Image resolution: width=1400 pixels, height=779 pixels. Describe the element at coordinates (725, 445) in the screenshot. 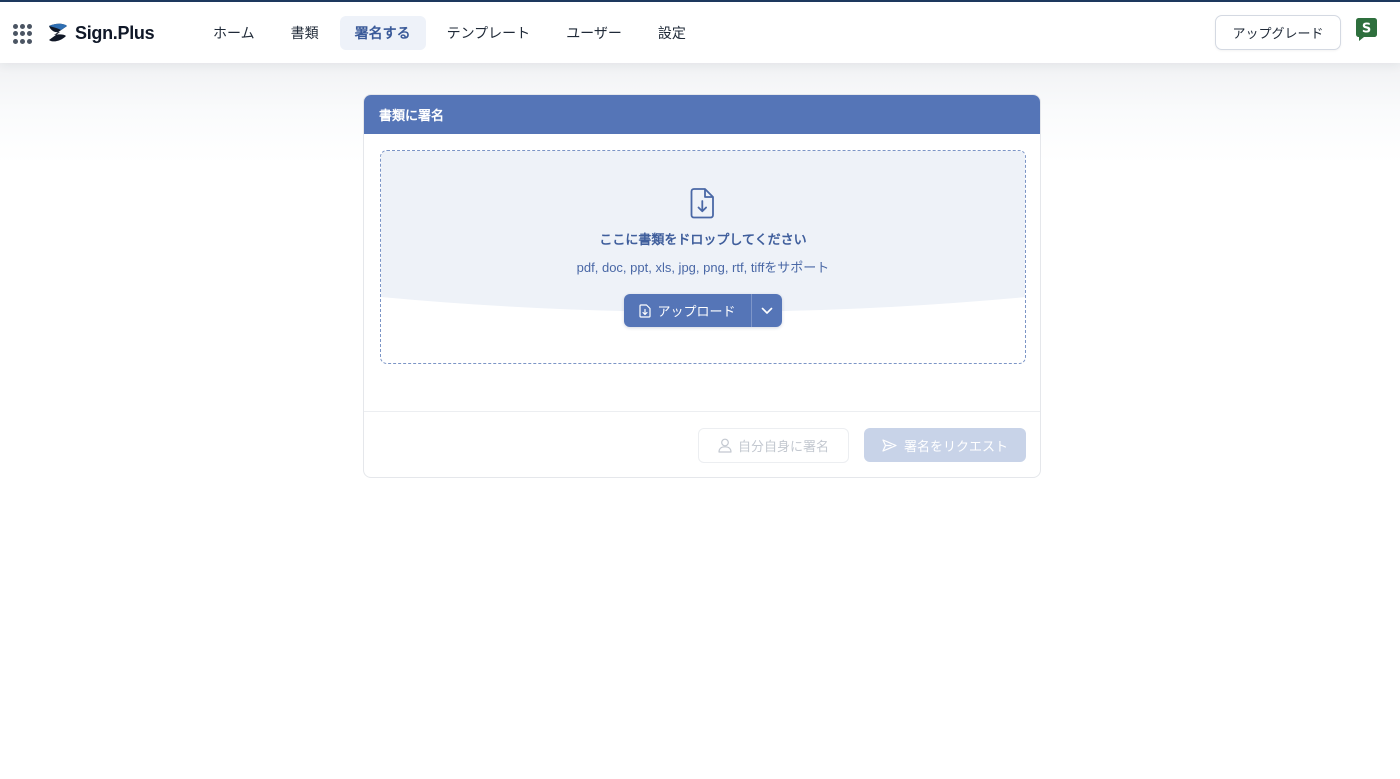

I see `user-icon` at that location.